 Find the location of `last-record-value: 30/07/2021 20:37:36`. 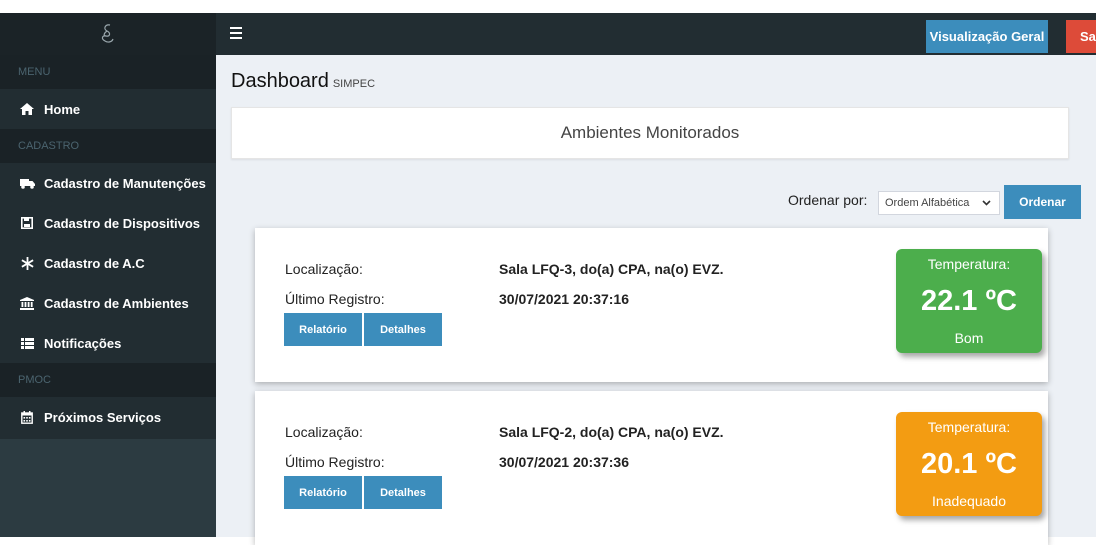

last-record-value: 30/07/2021 20:37:36 is located at coordinates (564, 462).